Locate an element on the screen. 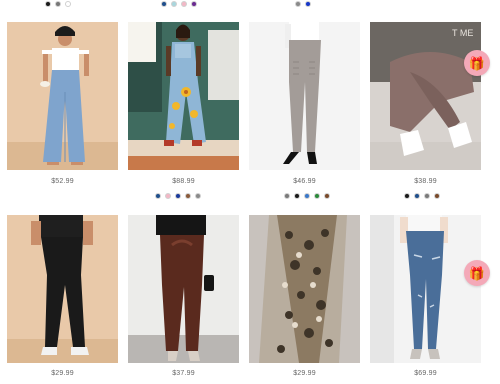  product-price-6: $37.99 is located at coordinates (183, 373).